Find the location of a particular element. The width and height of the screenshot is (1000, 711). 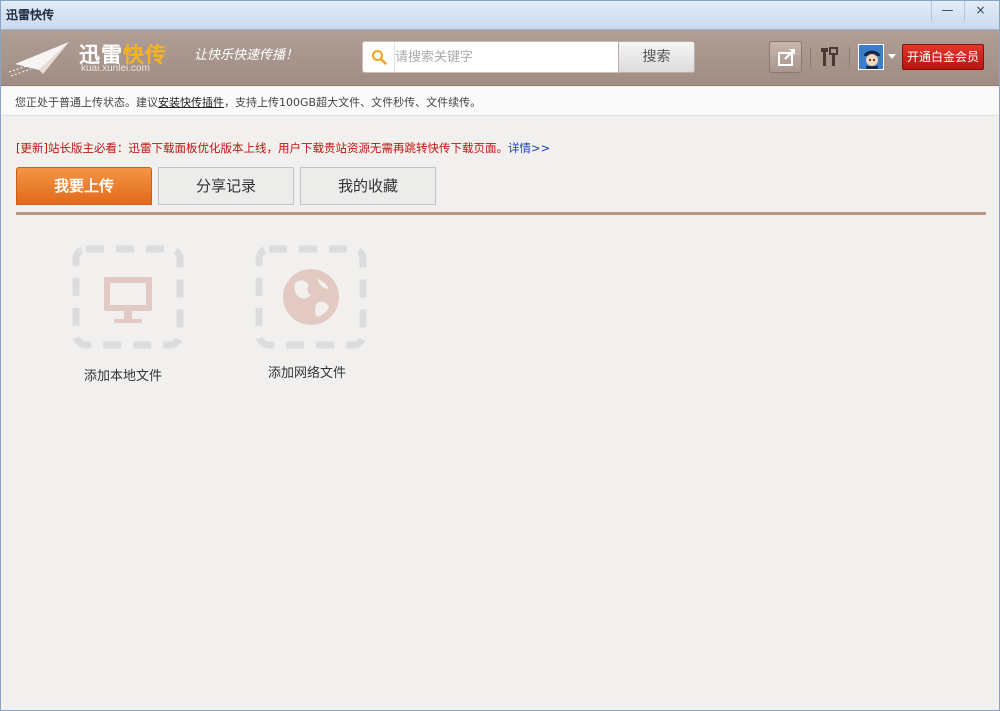

slogan: 让快乐快速传播！ is located at coordinates (246, 55).